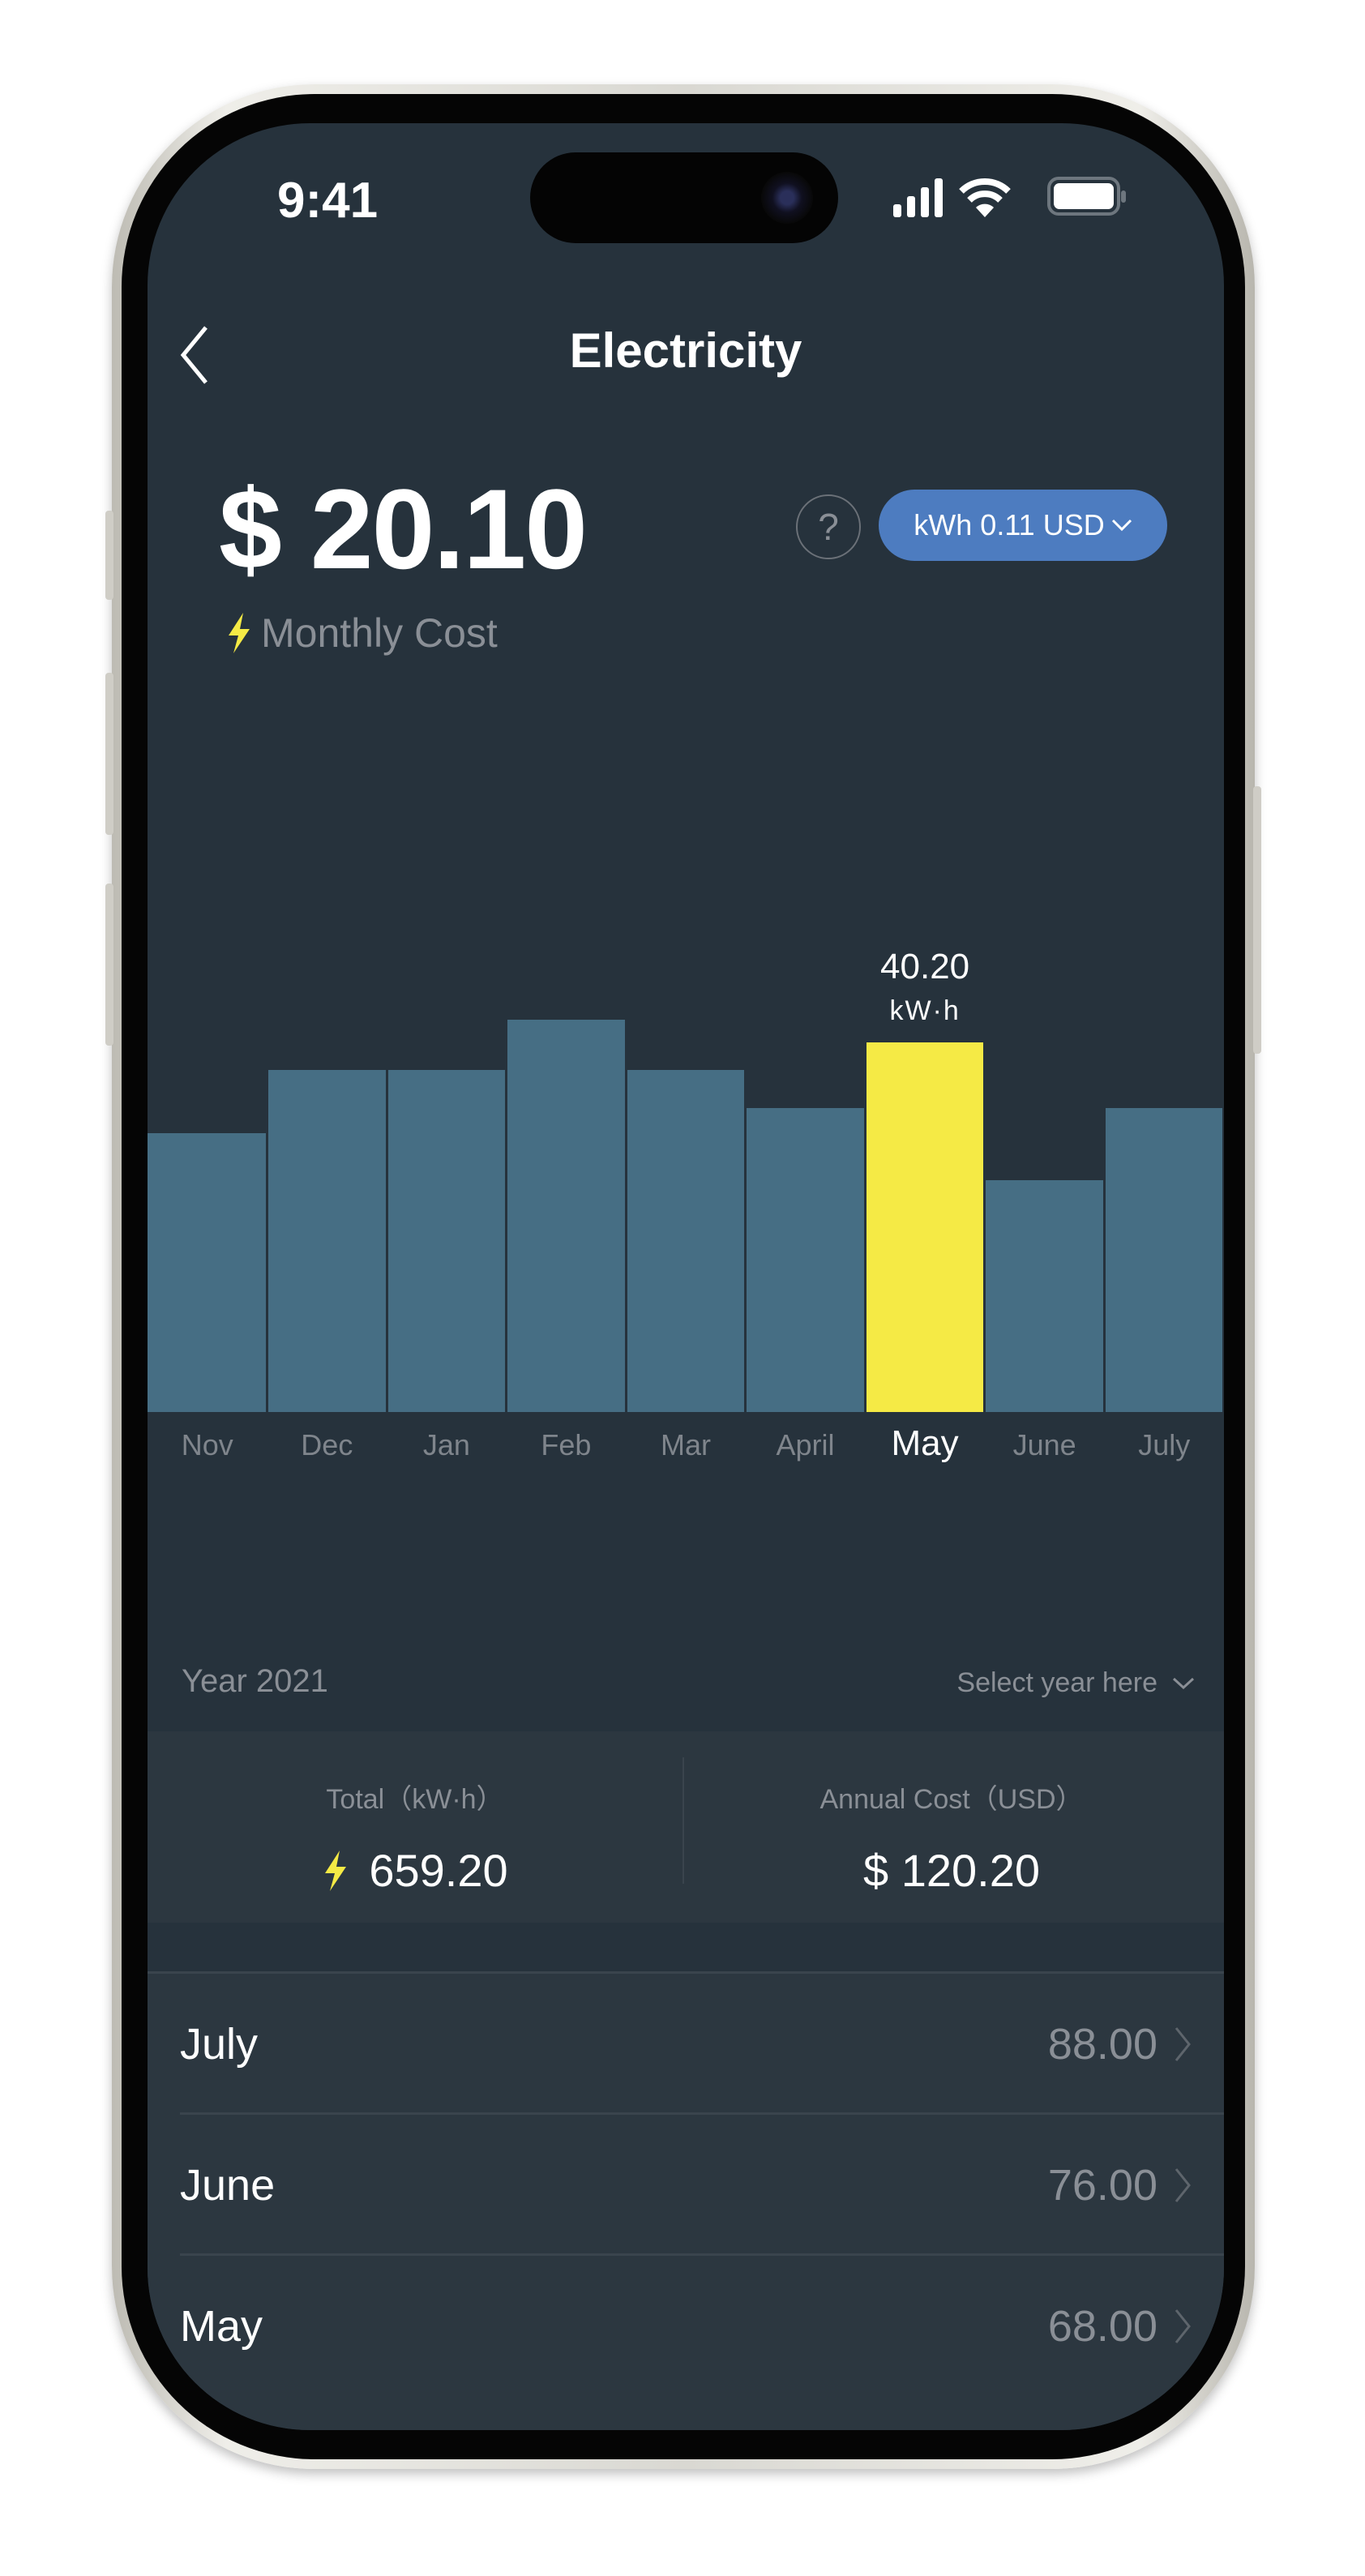  I want to click on list-item-value: 88.00, so click(1102, 2045).